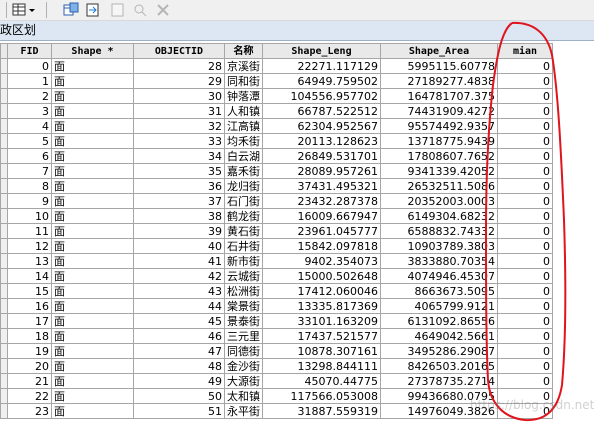 The image size is (594, 426). I want to click on table-cell: 1, so click(29, 81).